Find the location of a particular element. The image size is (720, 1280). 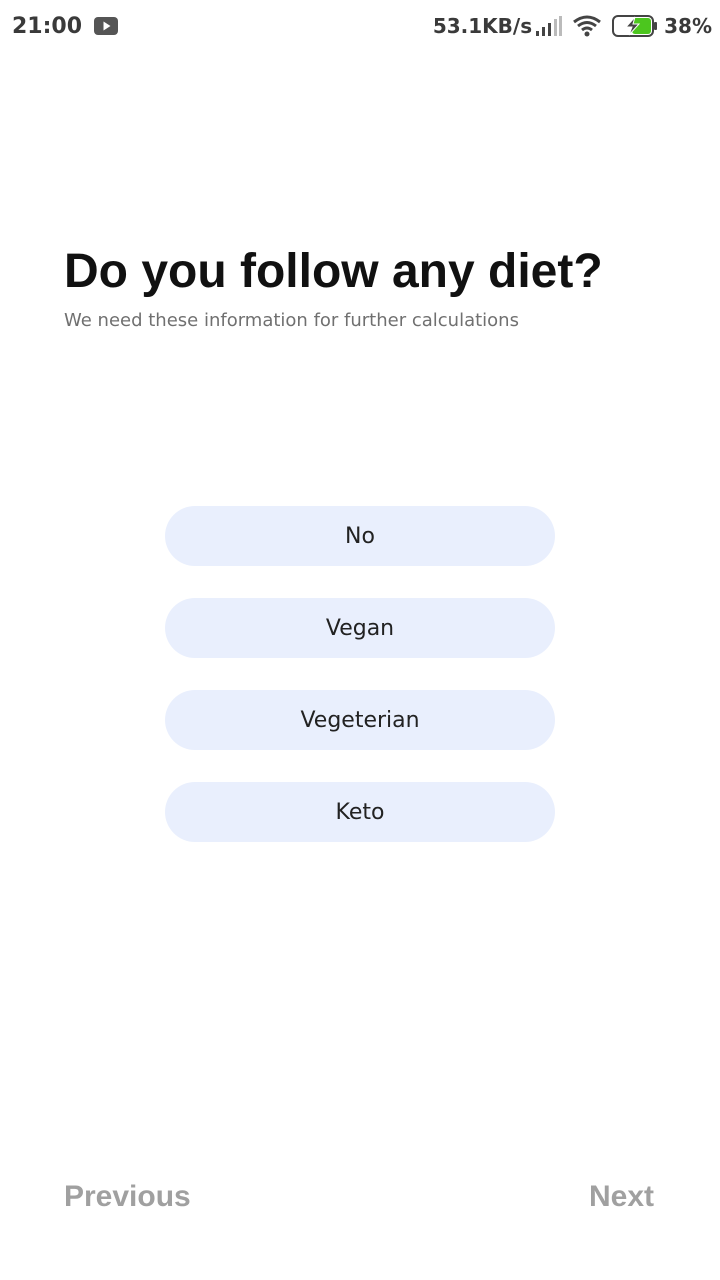

next-button: Next is located at coordinates (621, 1197).